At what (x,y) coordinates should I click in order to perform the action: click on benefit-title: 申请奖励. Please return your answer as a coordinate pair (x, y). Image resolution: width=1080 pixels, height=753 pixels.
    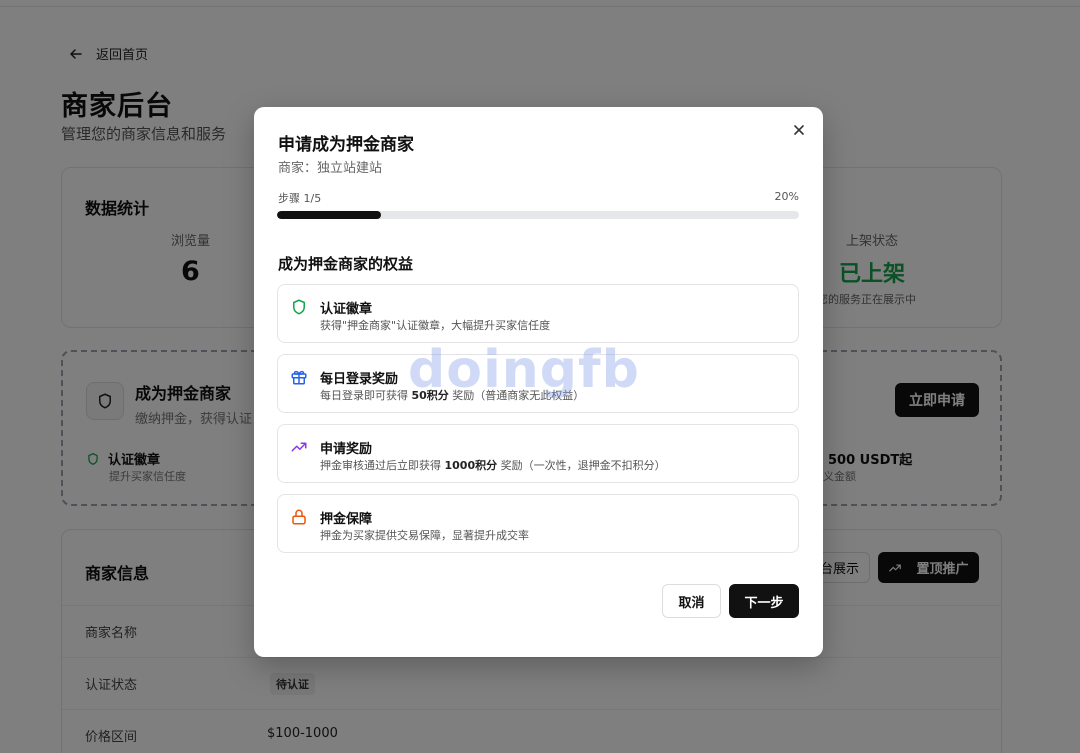
    Looking at the image, I should click on (346, 449).